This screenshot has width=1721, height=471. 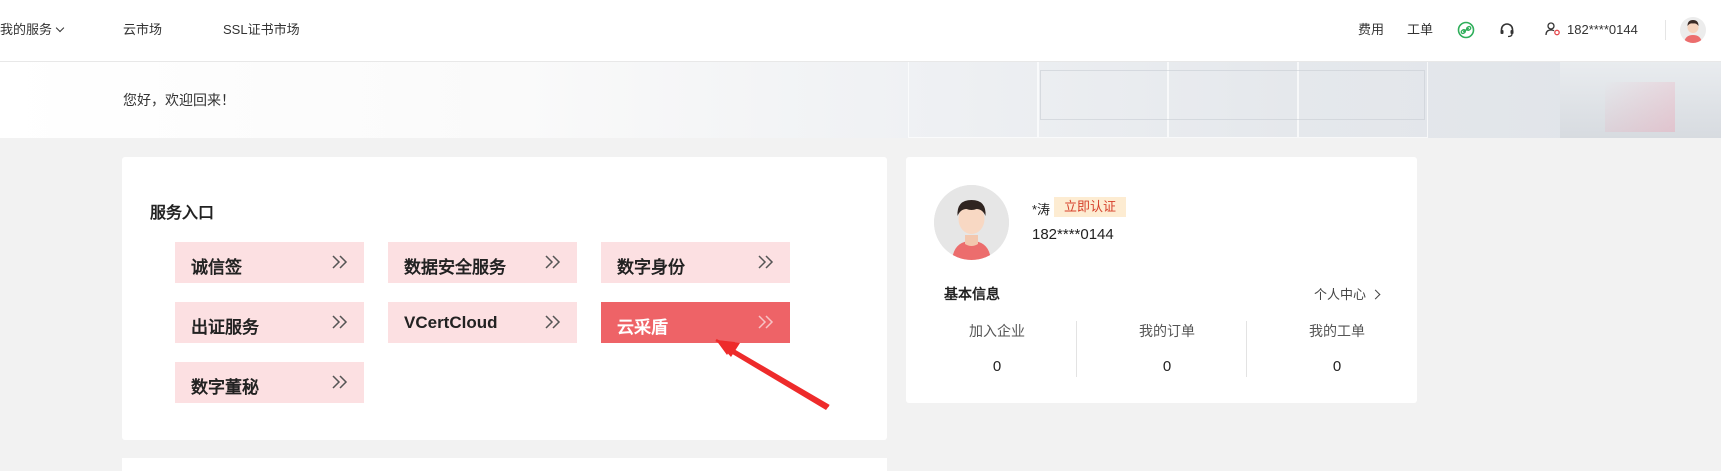 What do you see at coordinates (455, 267) in the screenshot?
I see `service-label: 数据安全服务` at bounding box center [455, 267].